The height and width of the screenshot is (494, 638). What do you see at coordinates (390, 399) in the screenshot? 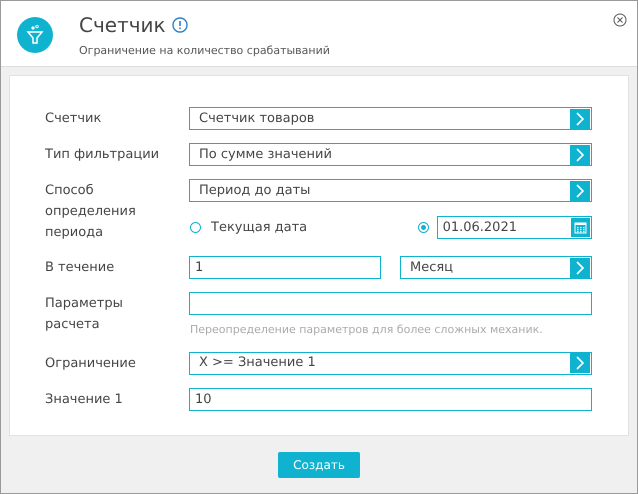
I see `input-field: 10` at bounding box center [390, 399].